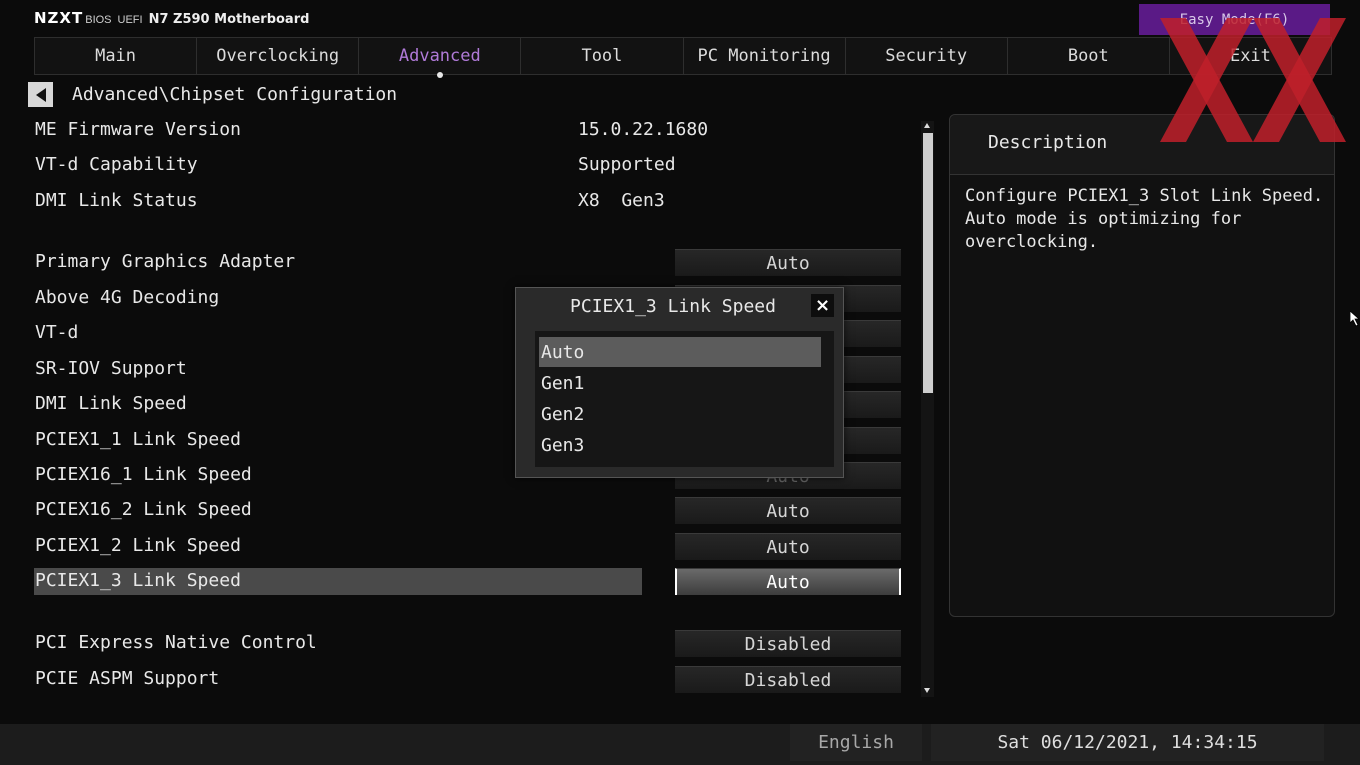 This screenshot has width=1360, height=765. I want to click on option-gen3: Gen3, so click(680, 445).